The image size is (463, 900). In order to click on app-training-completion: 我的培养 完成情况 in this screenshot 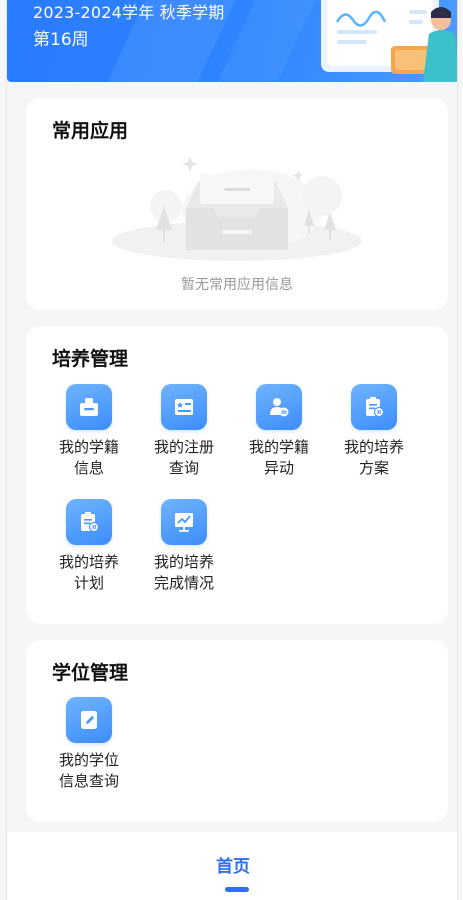, I will do `click(184, 546)`.